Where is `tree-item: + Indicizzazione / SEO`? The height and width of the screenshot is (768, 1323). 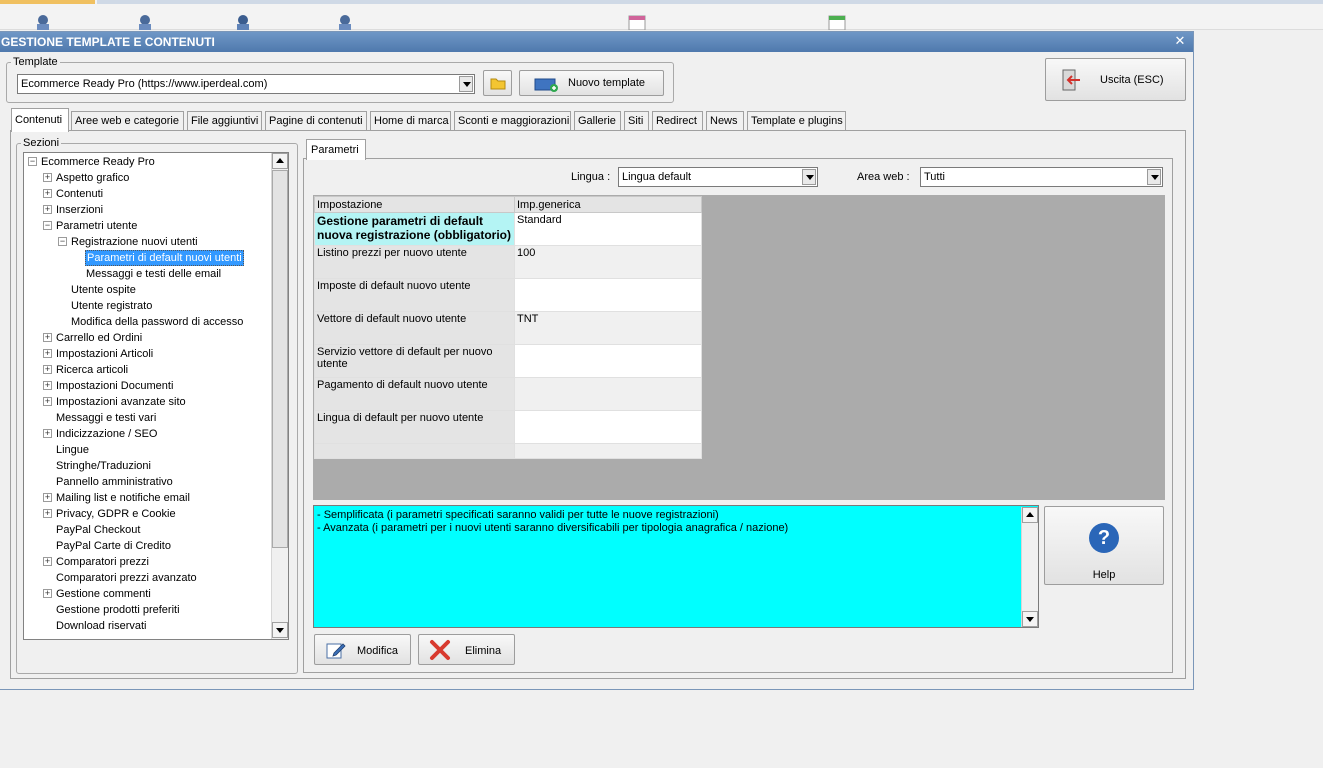
tree-item: + Indicizzazione / SEO is located at coordinates (147, 434).